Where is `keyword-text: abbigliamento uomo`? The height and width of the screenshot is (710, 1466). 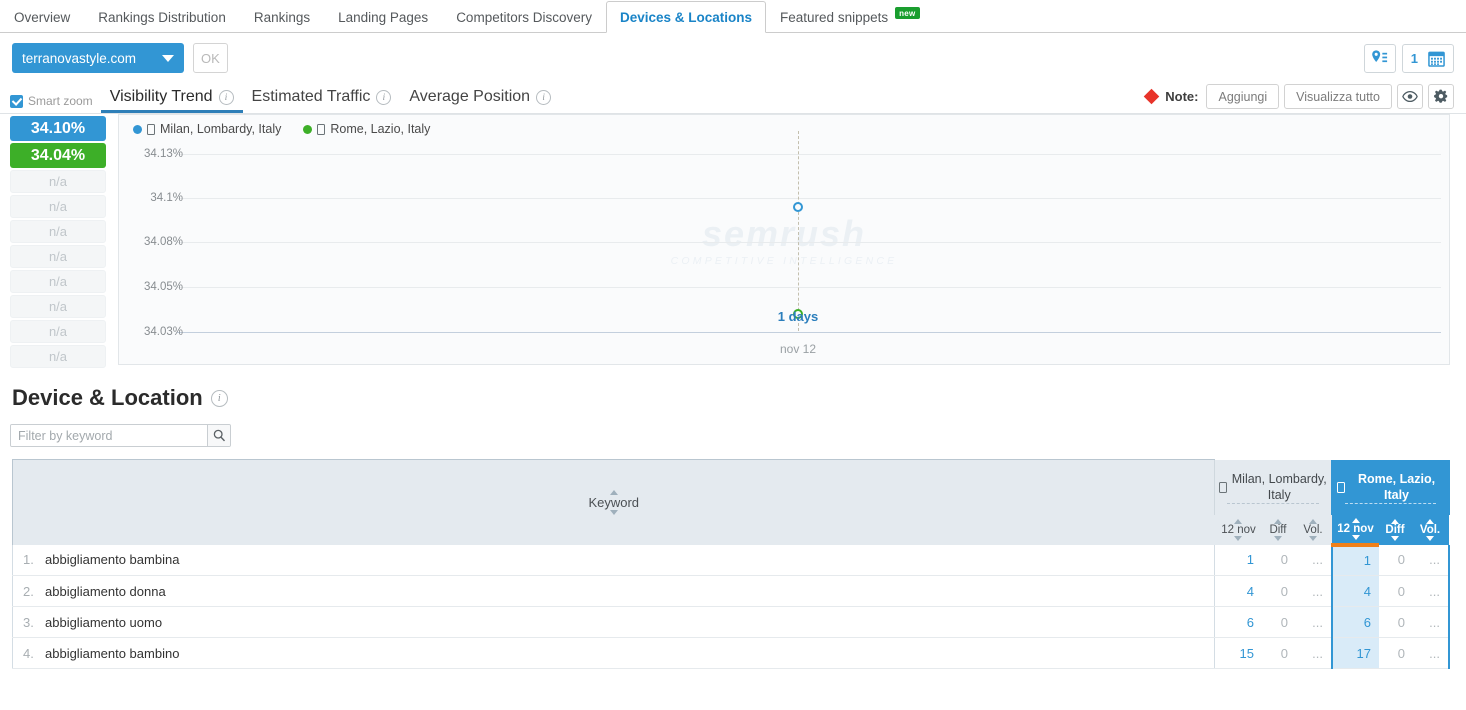 keyword-text: abbigliamento uomo is located at coordinates (104, 622).